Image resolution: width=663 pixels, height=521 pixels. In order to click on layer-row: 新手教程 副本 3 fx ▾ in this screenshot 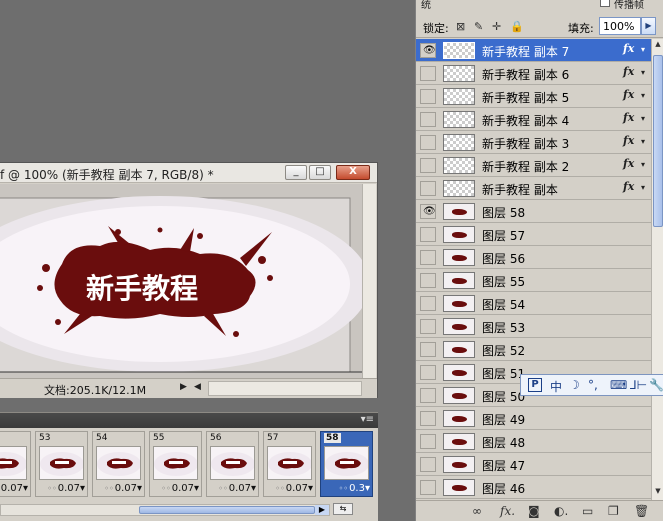, I will do `click(533, 142)`.